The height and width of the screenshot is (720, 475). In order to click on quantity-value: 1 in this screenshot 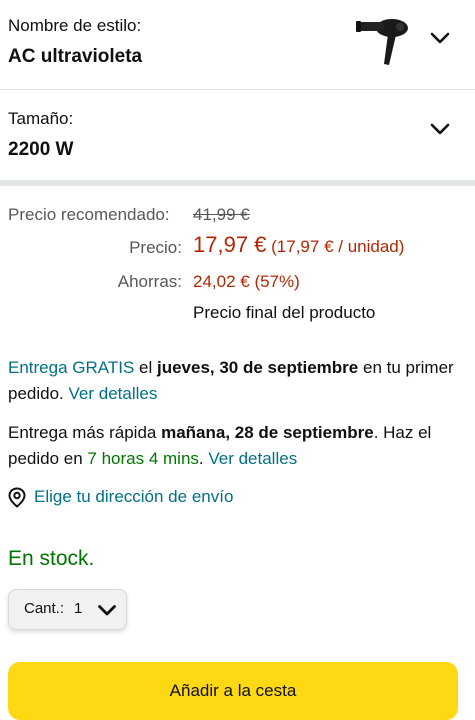, I will do `click(78, 608)`.